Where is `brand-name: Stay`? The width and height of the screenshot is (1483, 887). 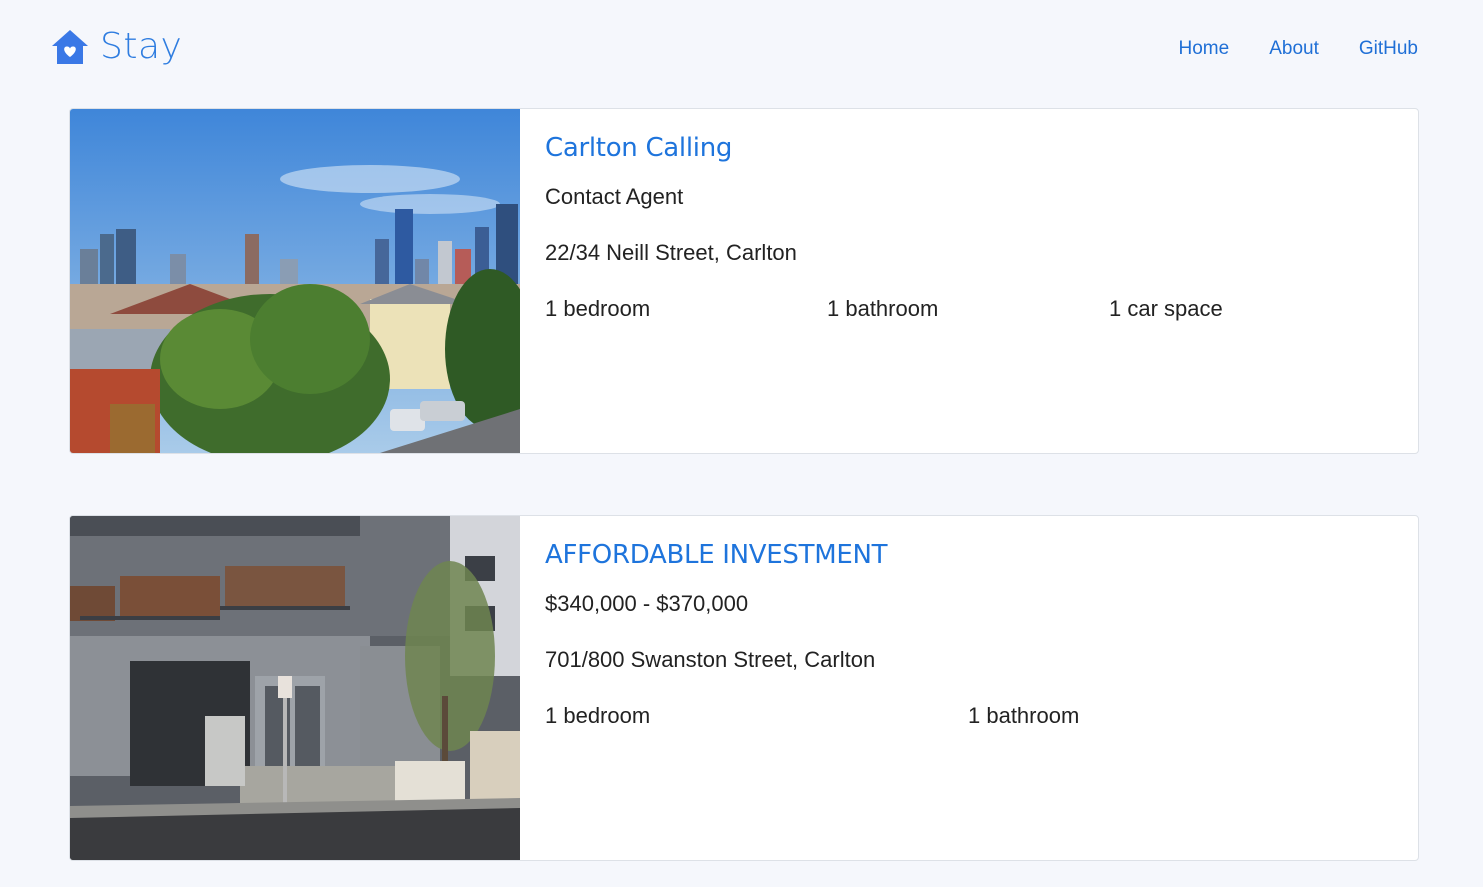 brand-name: Stay is located at coordinates (141, 46).